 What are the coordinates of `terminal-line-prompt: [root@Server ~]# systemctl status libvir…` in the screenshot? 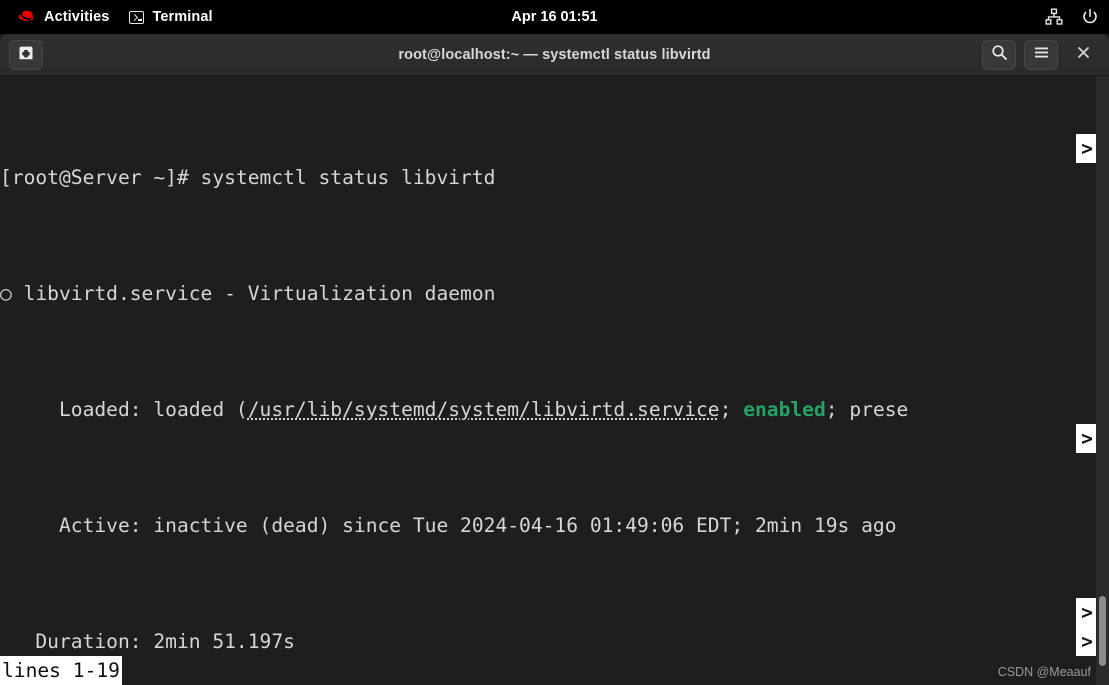 It's located at (454, 177).